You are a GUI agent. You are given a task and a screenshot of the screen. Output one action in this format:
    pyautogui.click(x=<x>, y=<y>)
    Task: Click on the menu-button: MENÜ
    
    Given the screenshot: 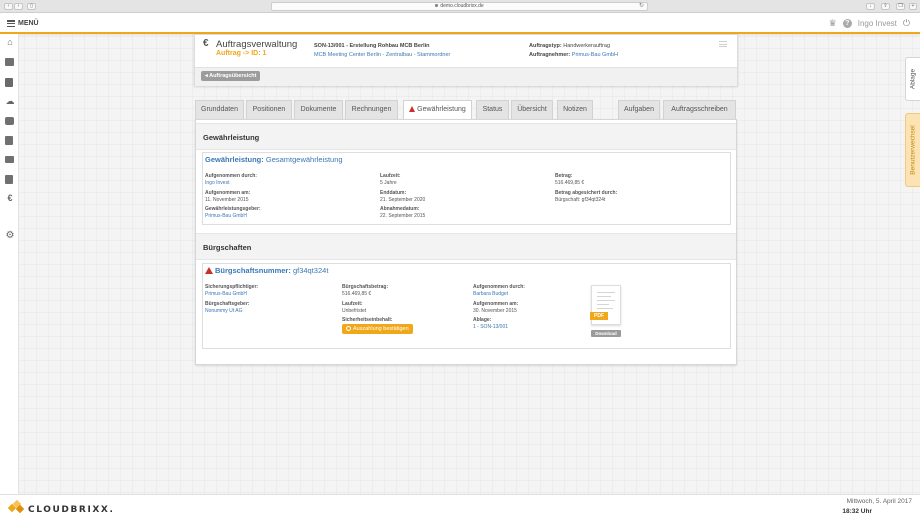 What is the action you would take?
    pyautogui.click(x=23, y=23)
    